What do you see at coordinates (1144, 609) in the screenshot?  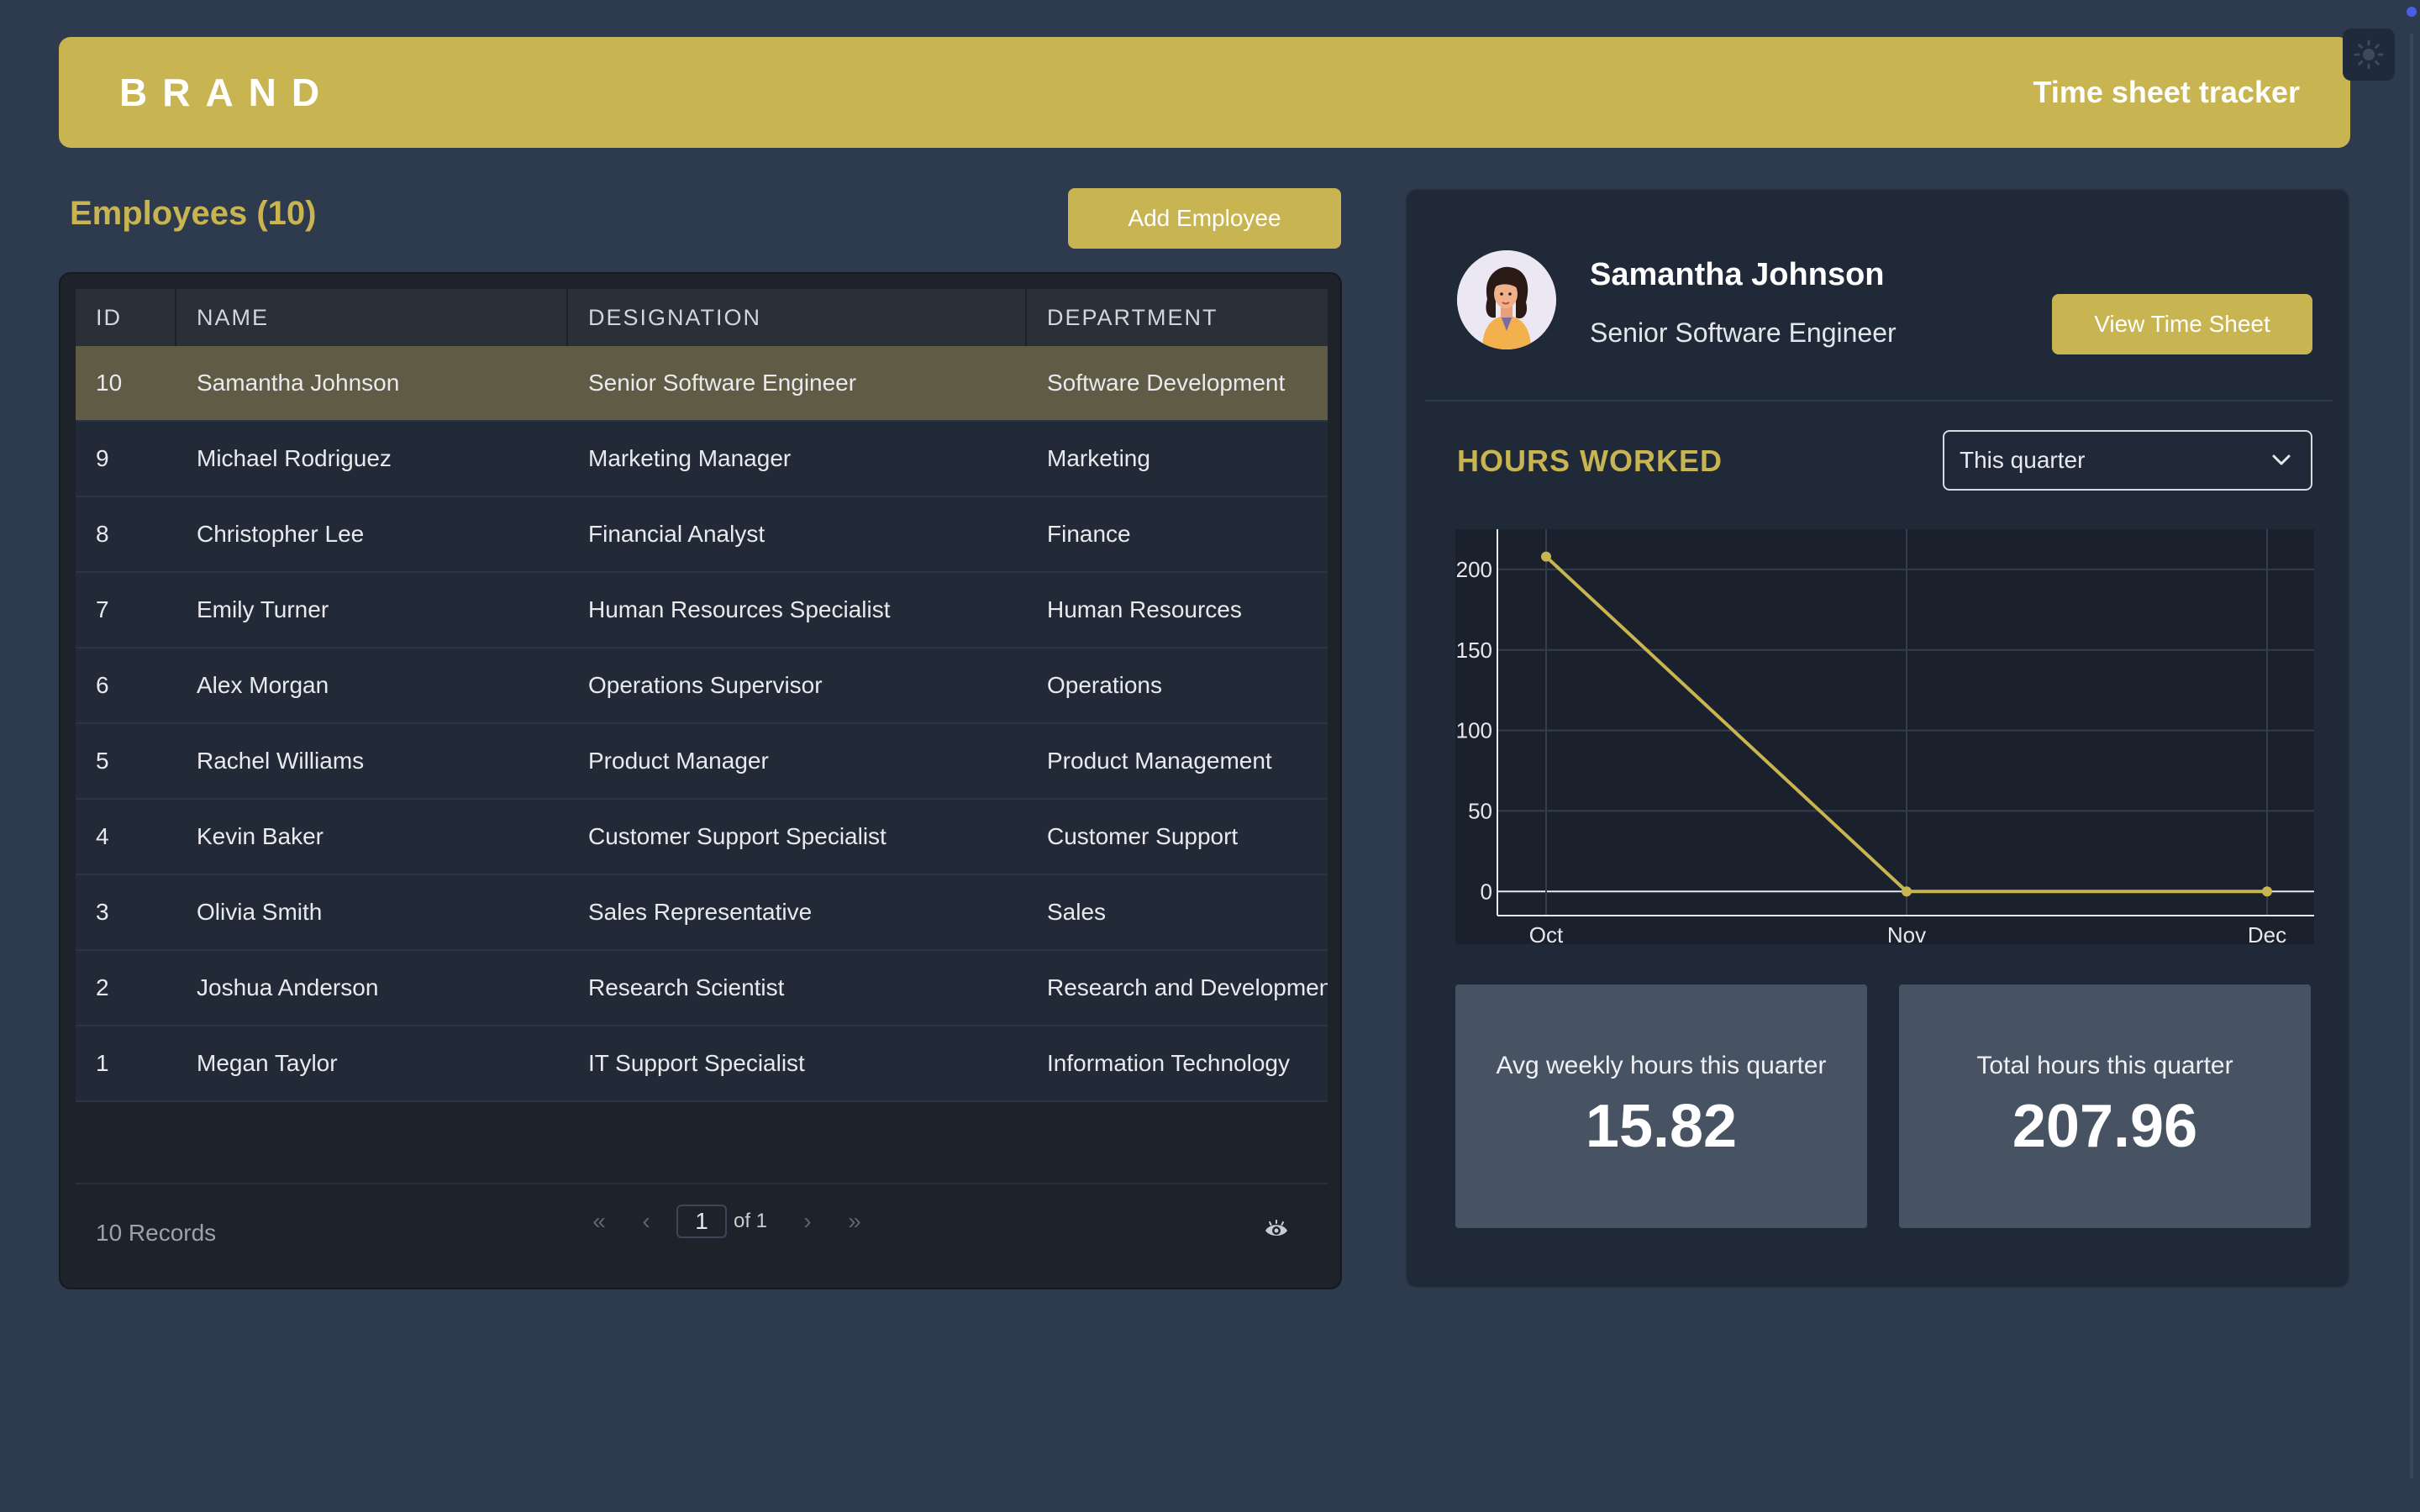 I see `cell-department: Human Resources` at bounding box center [1144, 609].